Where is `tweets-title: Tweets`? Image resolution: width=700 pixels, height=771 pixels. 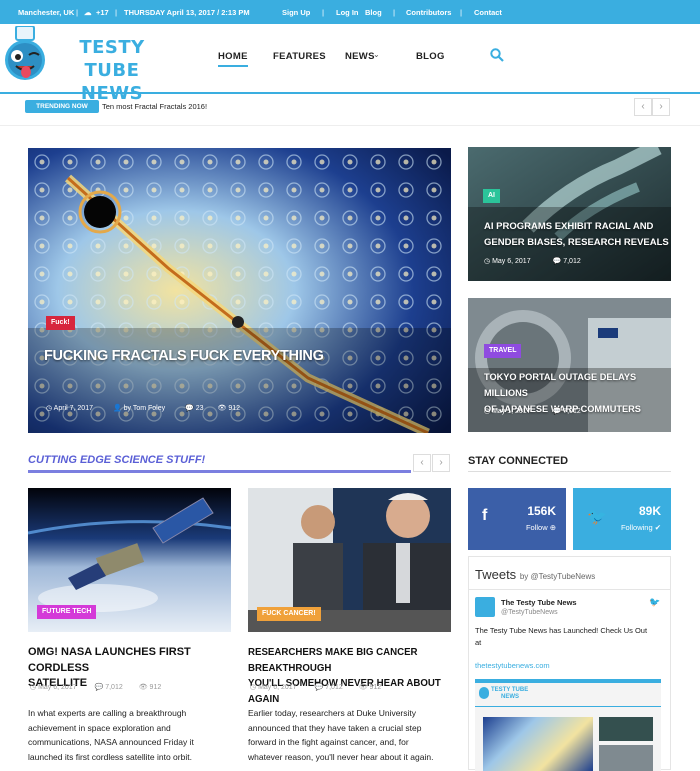
tweets-title: Tweets is located at coordinates (496, 574).